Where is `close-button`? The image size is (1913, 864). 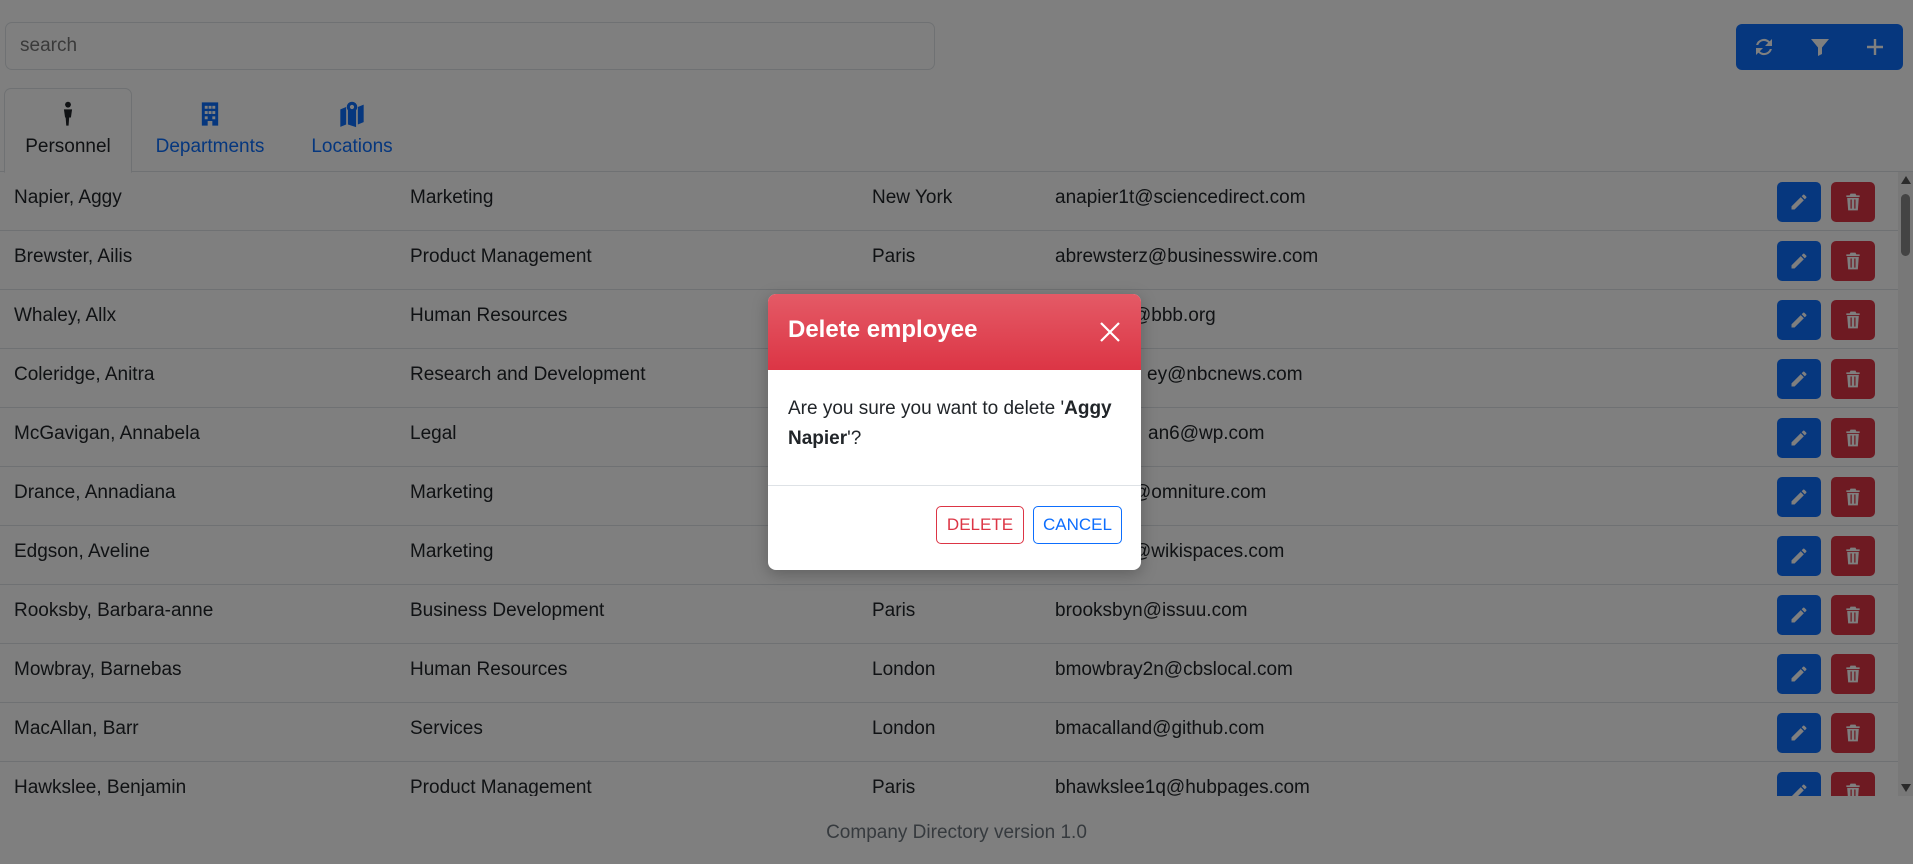
close-button is located at coordinates (1110, 332).